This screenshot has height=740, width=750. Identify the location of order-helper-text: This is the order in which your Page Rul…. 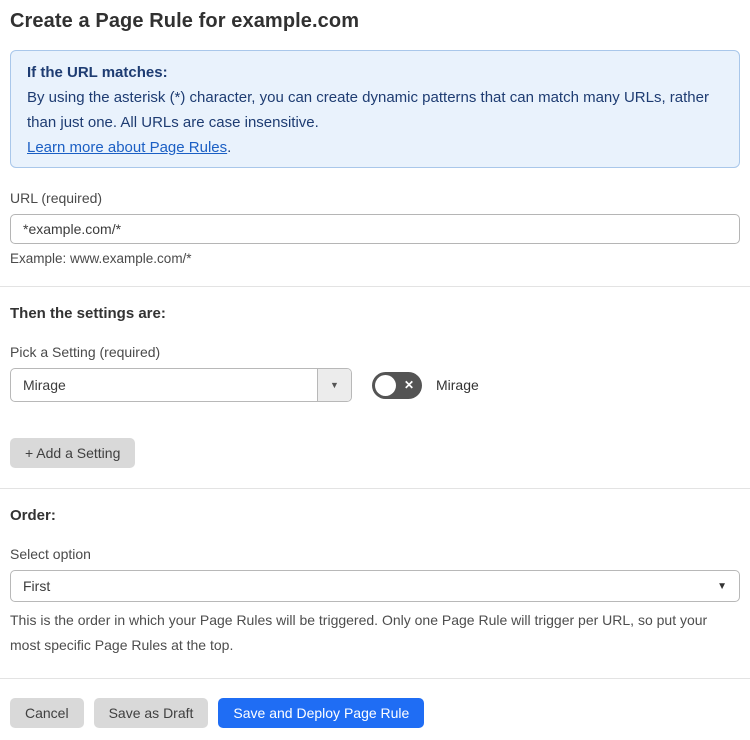
(359, 632).